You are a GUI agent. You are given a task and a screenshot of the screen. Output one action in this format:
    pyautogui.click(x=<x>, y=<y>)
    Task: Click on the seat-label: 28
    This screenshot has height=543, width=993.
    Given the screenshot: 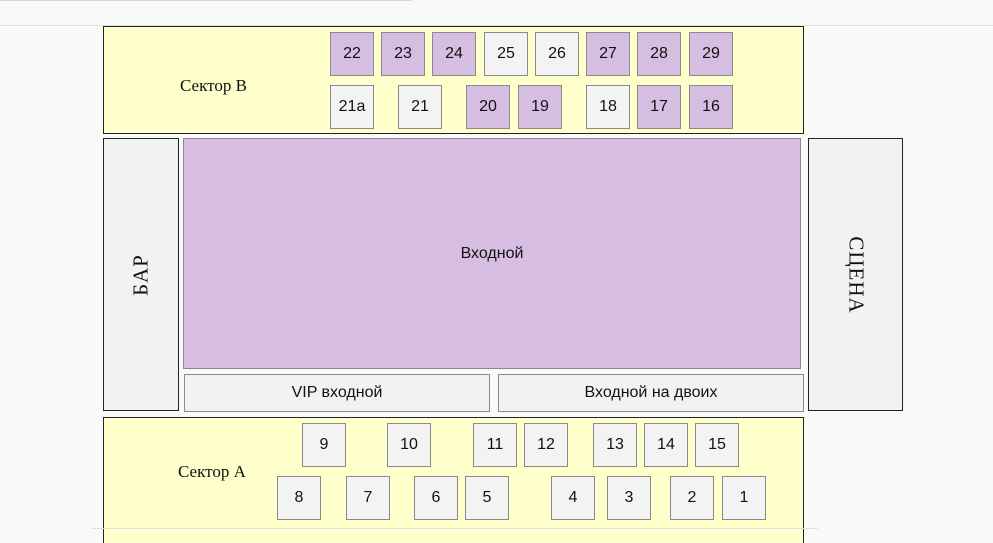 What is the action you would take?
    pyautogui.click(x=659, y=53)
    